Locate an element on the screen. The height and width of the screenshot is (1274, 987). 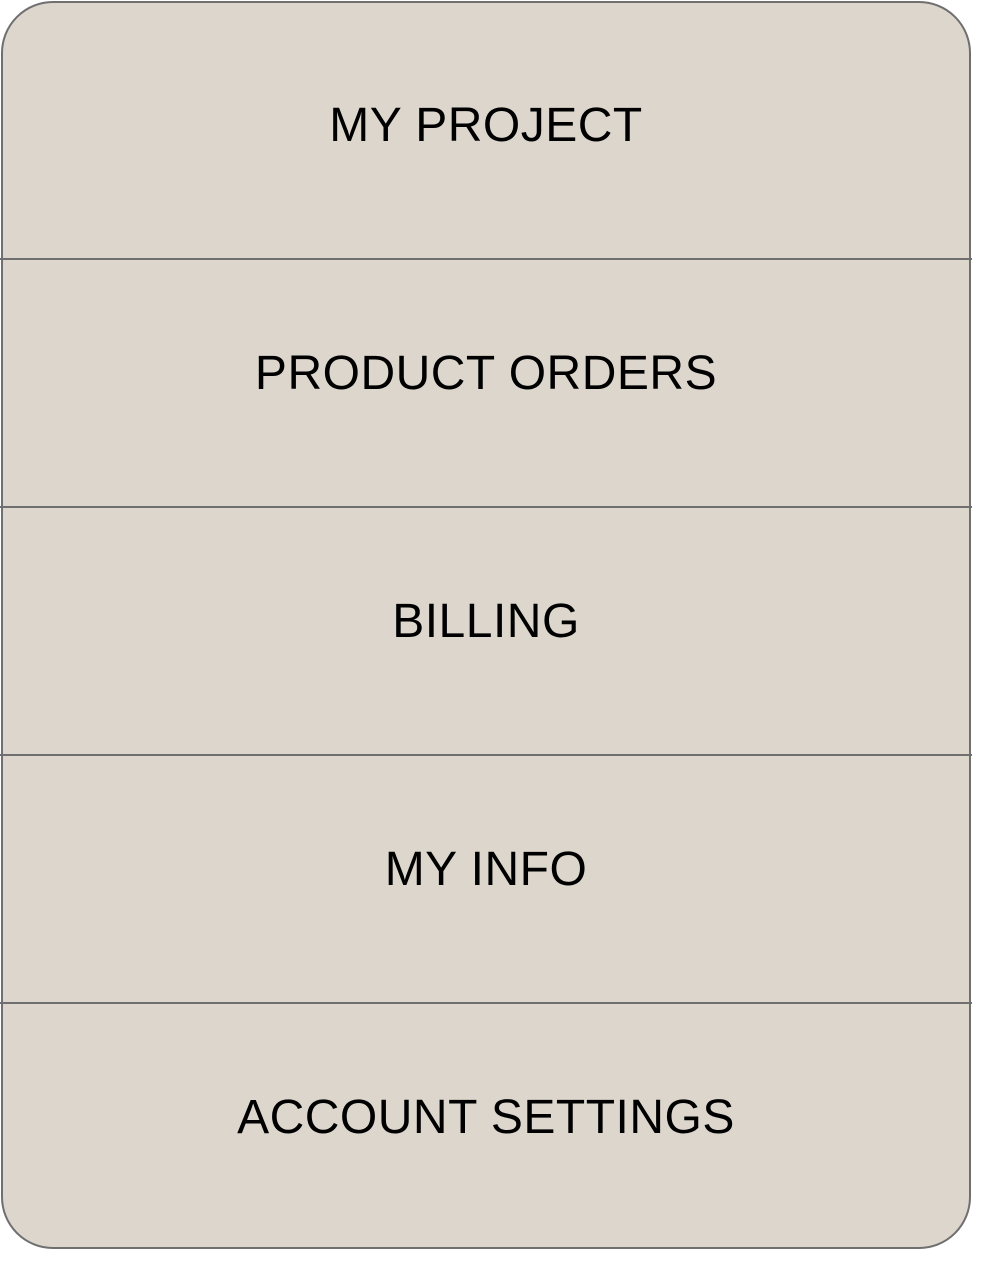
menu-item-label: MY PROJECT is located at coordinates (486, 125).